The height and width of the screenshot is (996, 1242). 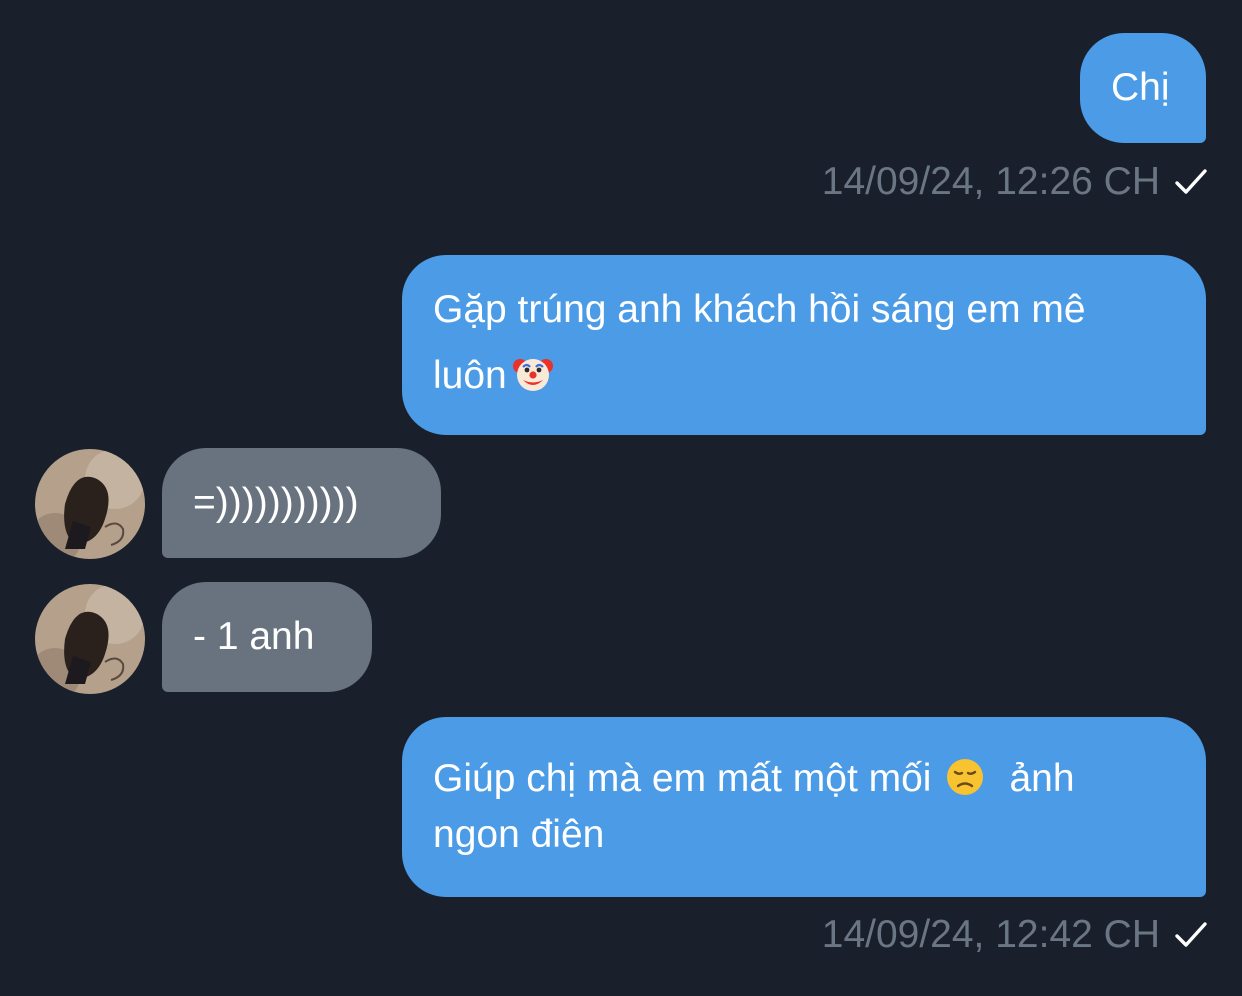 I want to click on message-text-line: luôn, so click(x=809, y=379).